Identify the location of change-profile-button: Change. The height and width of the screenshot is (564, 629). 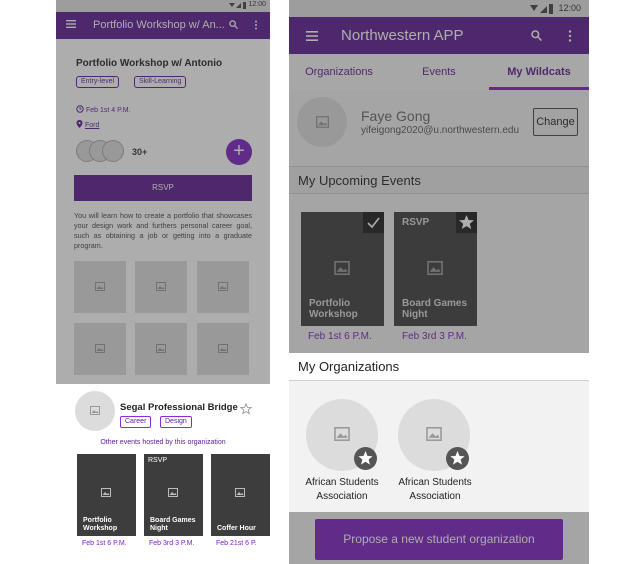
(555, 122).